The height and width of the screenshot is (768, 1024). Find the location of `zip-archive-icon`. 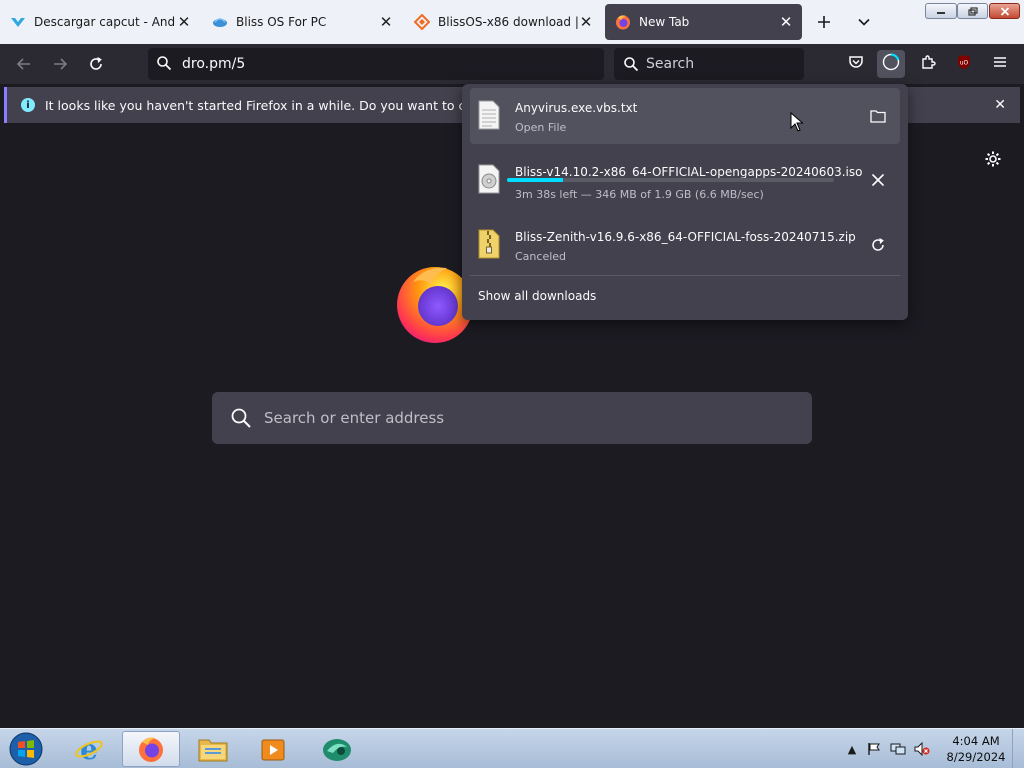

zip-archive-icon is located at coordinates (489, 244).